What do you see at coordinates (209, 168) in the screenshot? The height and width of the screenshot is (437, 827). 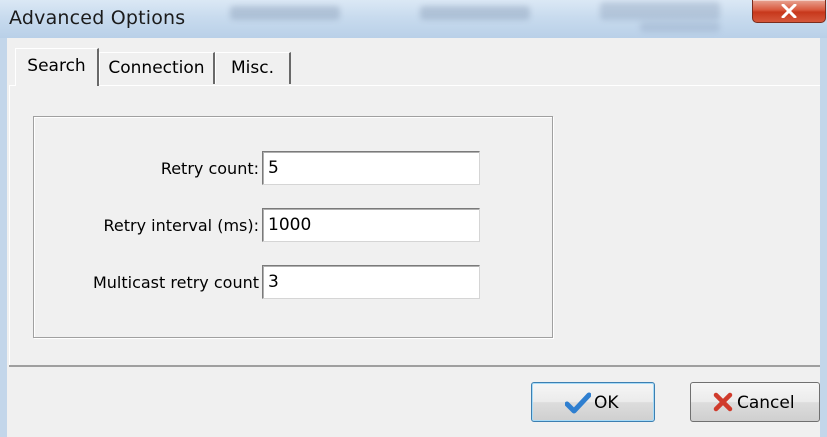 I see `retry-count-label: Retry count:` at bounding box center [209, 168].